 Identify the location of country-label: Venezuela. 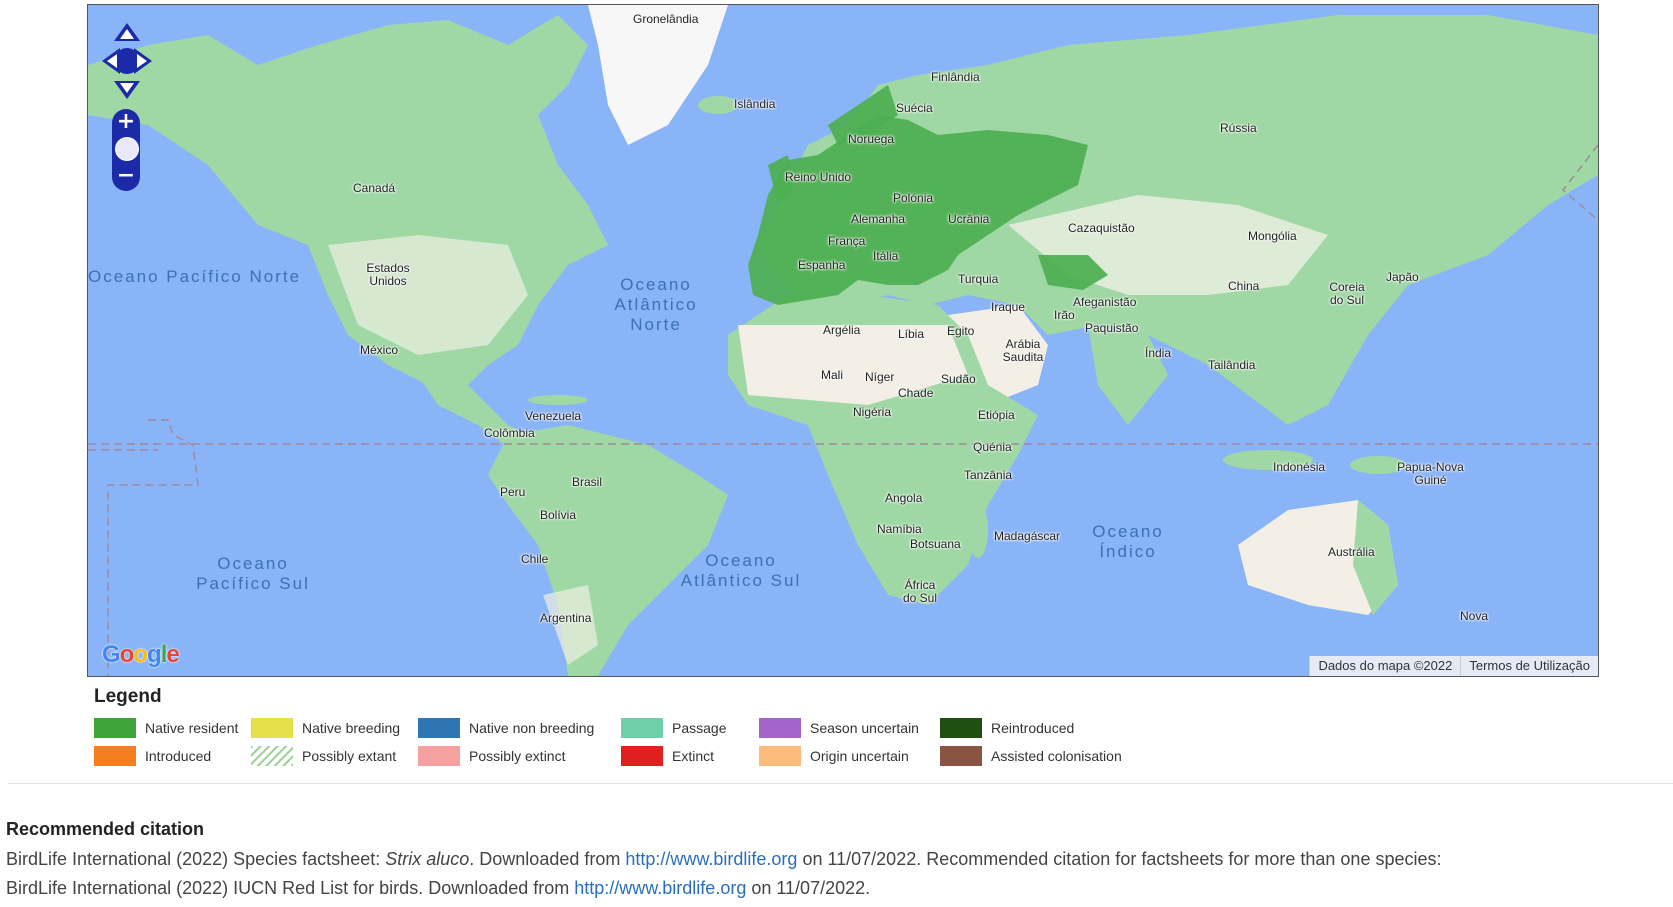
(553, 416).